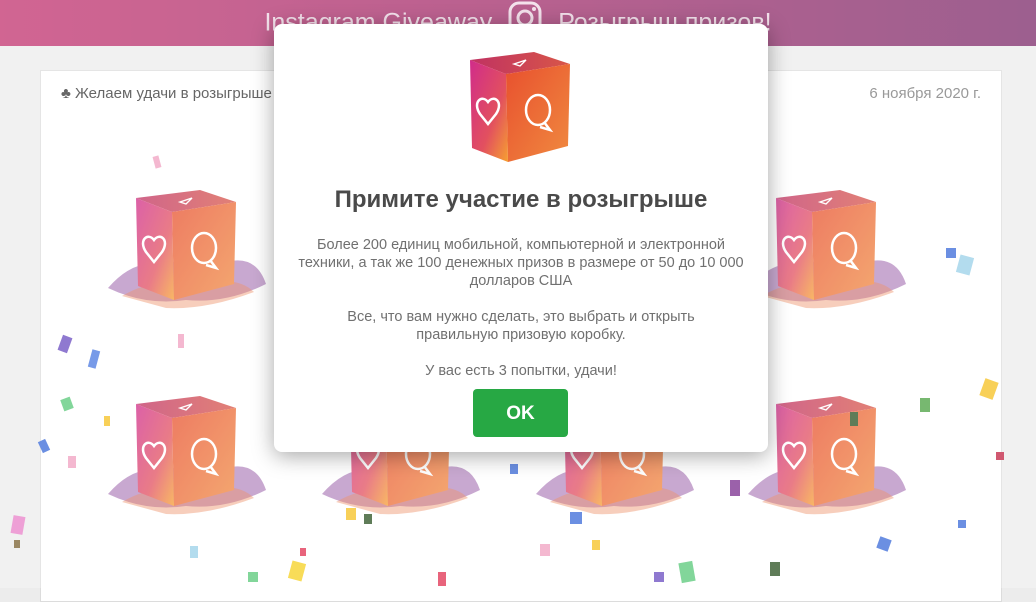  Describe the element at coordinates (520, 413) in the screenshot. I see `ok-button: OK` at that location.